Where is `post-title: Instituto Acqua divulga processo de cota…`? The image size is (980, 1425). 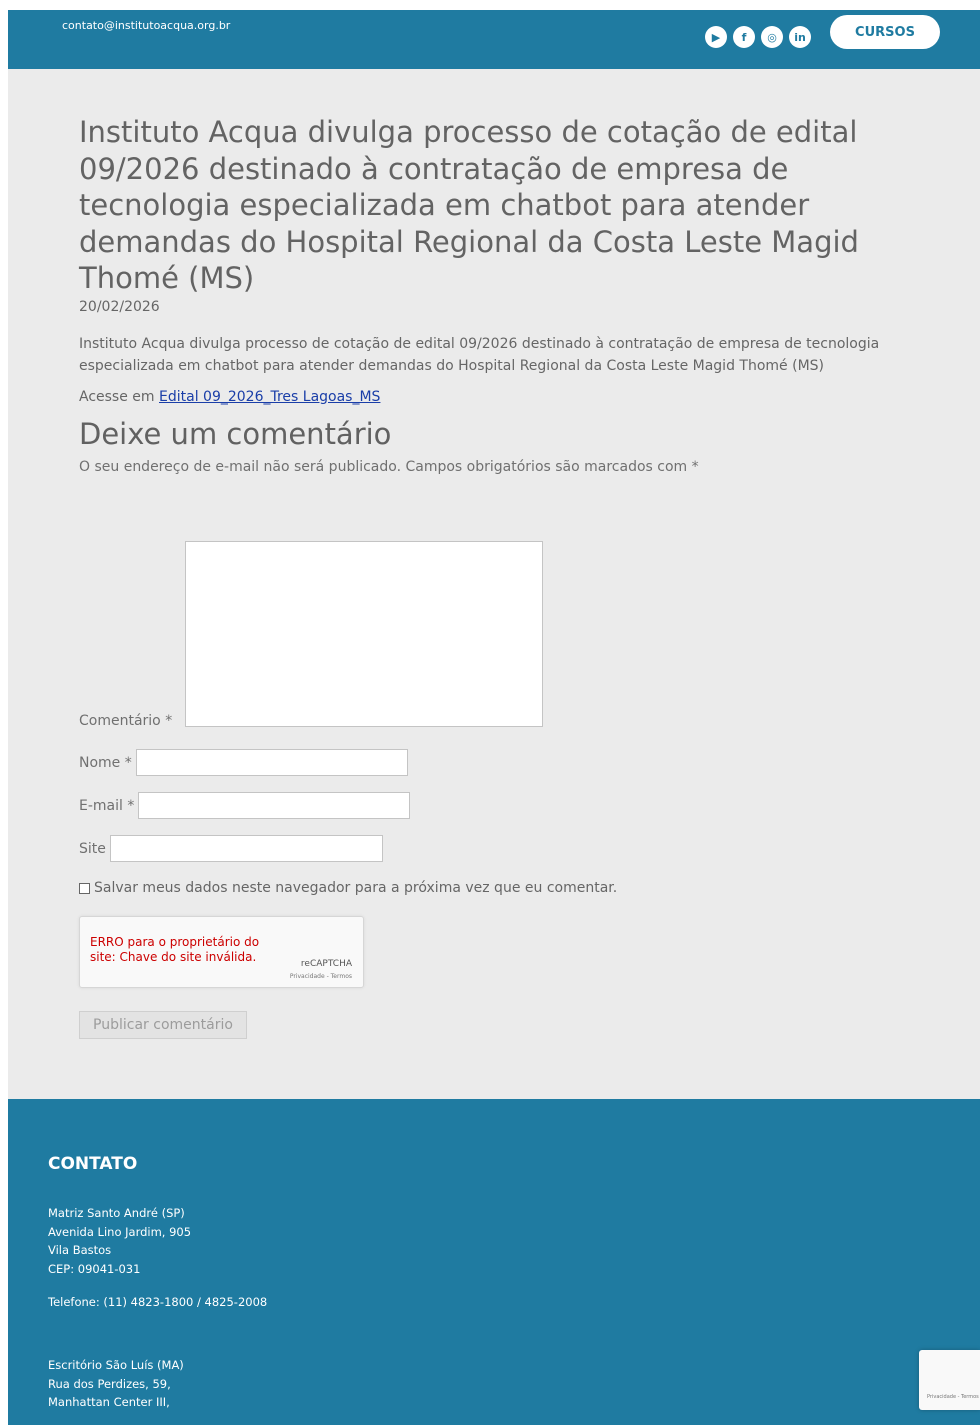 post-title: Instituto Acqua divulga processo de cota… is located at coordinates (469, 205).